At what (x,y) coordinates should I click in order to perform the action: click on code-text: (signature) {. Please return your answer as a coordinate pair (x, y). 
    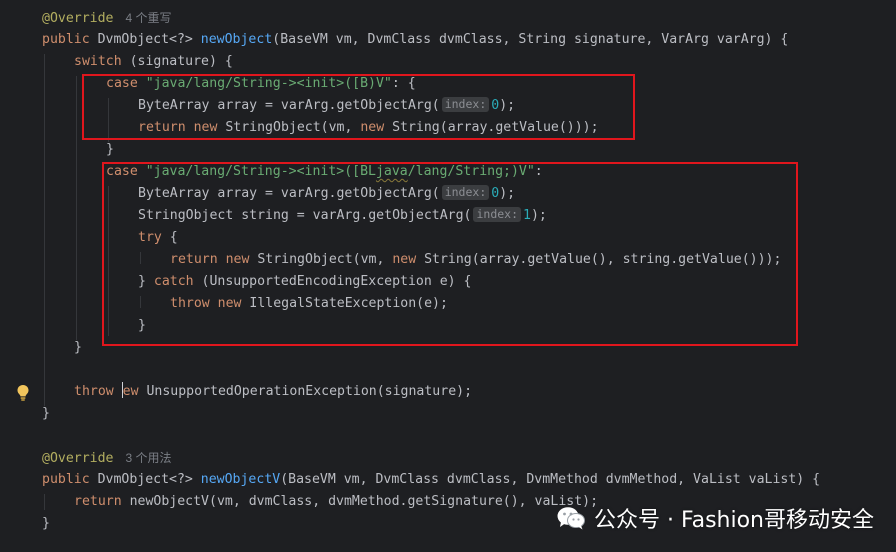
    Looking at the image, I should click on (177, 61).